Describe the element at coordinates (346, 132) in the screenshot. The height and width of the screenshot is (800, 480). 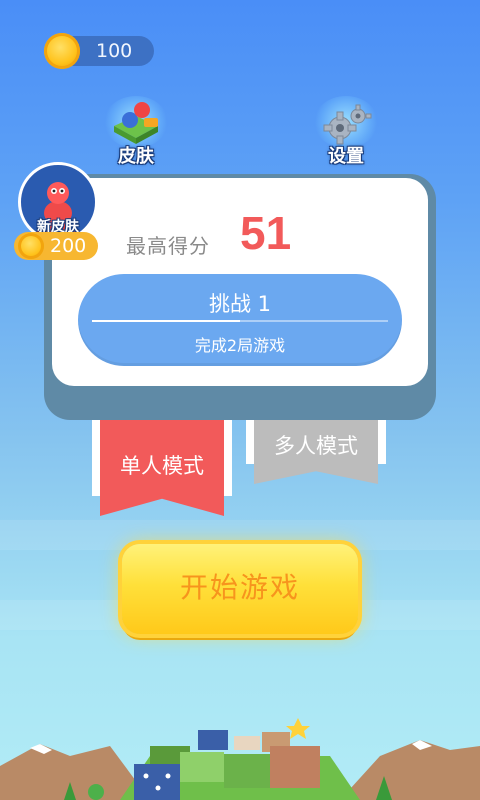
I see `settings-button: 设置` at that location.